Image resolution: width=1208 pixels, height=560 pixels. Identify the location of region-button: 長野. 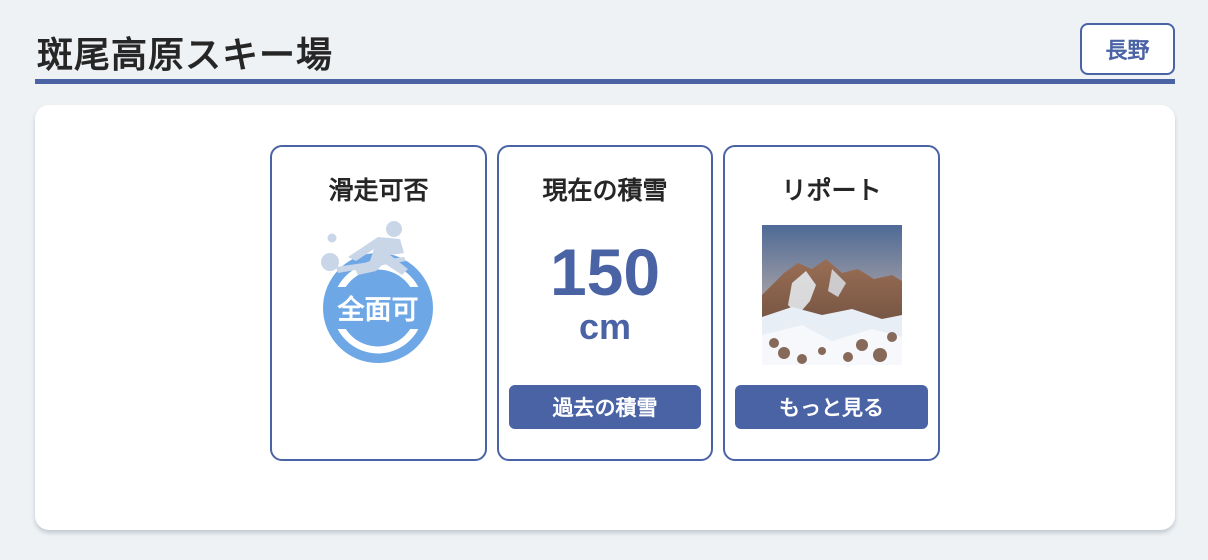
(1127, 49).